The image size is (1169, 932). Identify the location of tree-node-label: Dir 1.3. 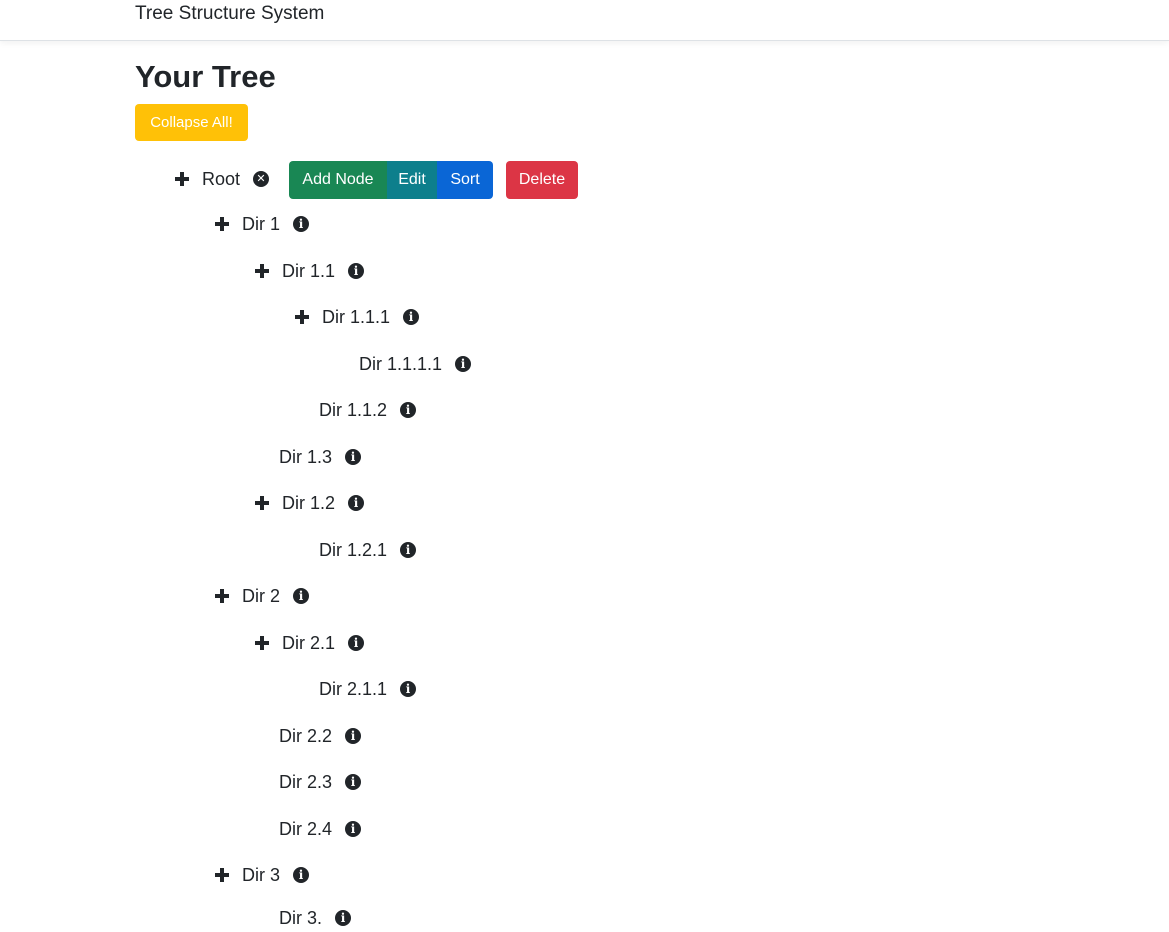
(305, 457).